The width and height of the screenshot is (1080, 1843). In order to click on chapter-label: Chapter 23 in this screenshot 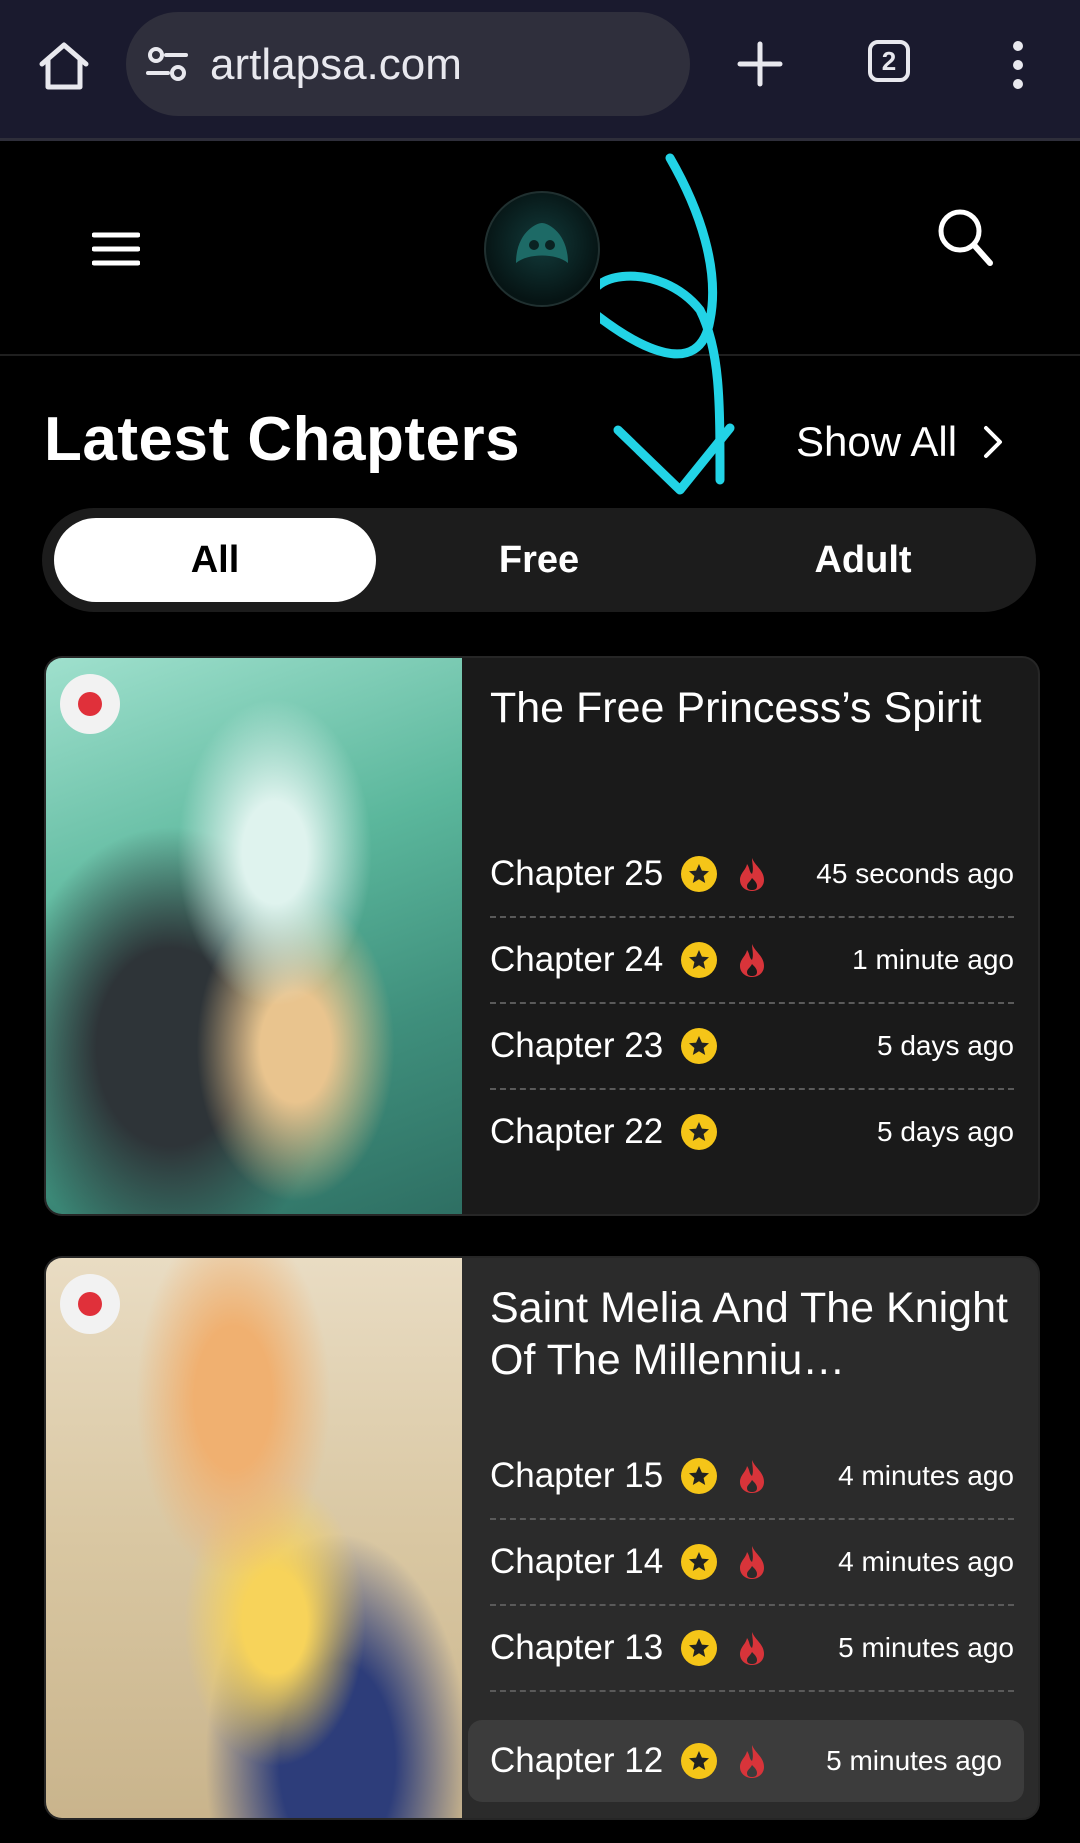, I will do `click(577, 1045)`.